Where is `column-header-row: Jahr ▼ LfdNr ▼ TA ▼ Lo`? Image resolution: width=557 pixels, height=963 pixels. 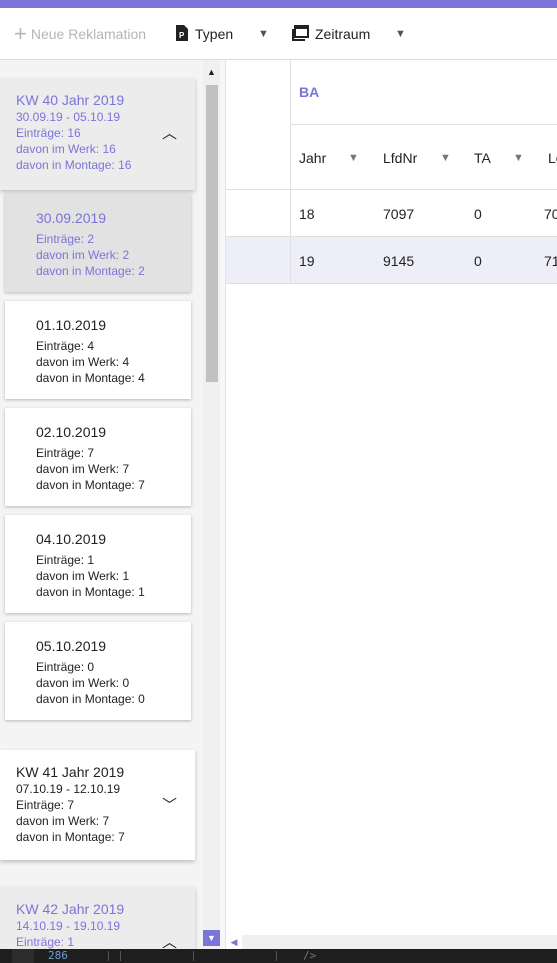
column-header-row: Jahr ▼ LfdNr ▼ TA ▼ Lo is located at coordinates (391, 157).